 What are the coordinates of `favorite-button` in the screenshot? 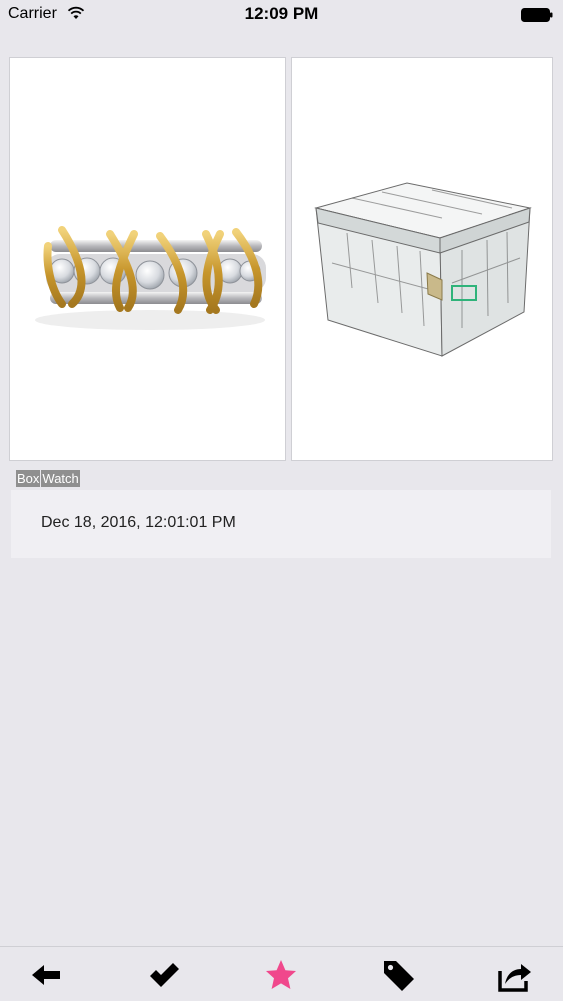 It's located at (281, 975).